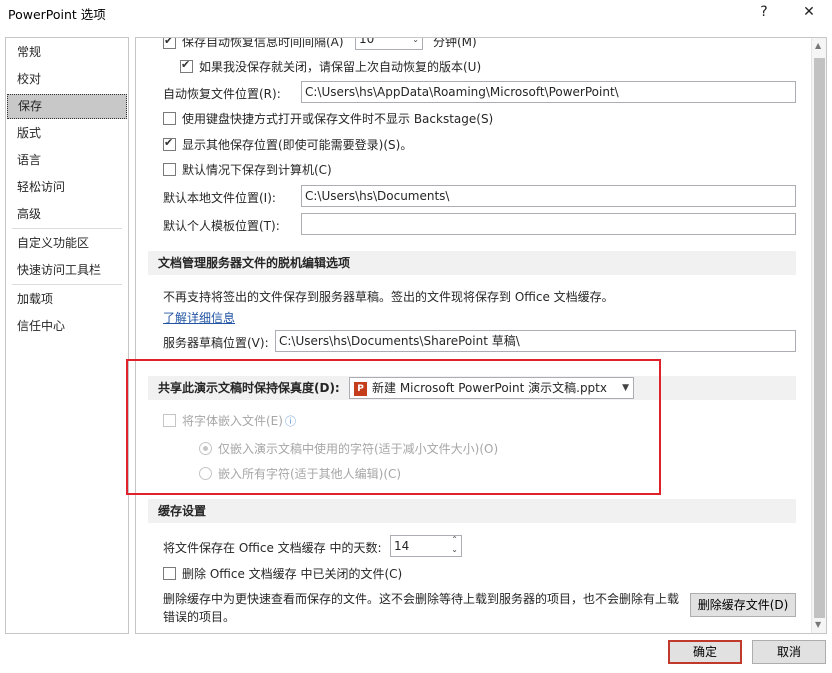  What do you see at coordinates (222, 94) in the screenshot?
I see `autorecover-location-label: 自动恢复文件位置(R):` at bounding box center [222, 94].